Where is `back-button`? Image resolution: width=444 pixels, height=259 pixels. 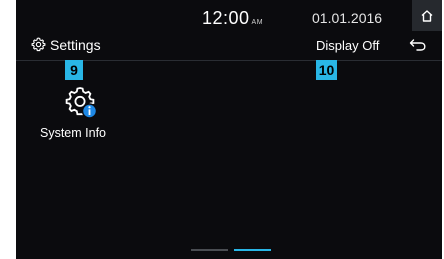
back-button is located at coordinates (418, 45).